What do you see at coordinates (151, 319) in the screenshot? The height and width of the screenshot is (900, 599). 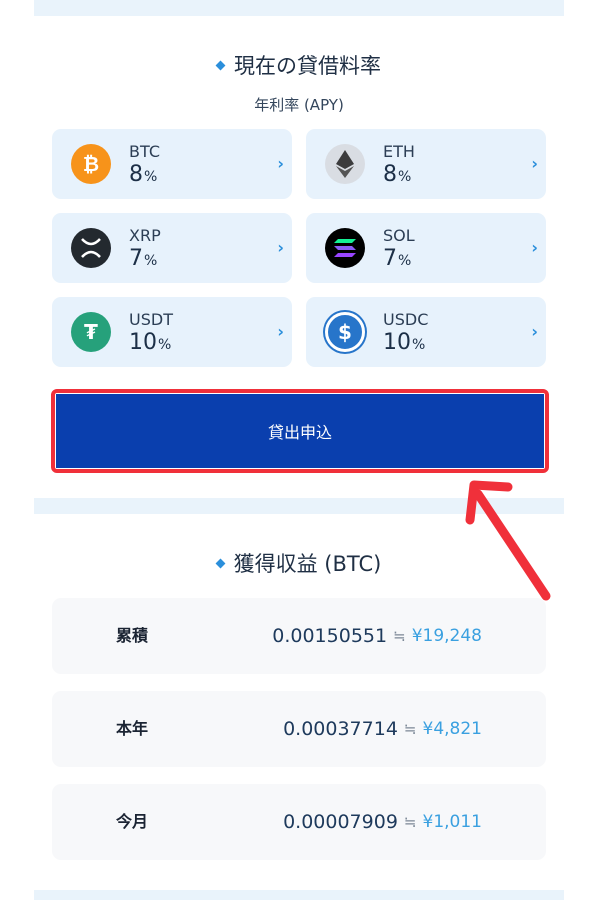 I see `coin-symbol: USDT` at bounding box center [151, 319].